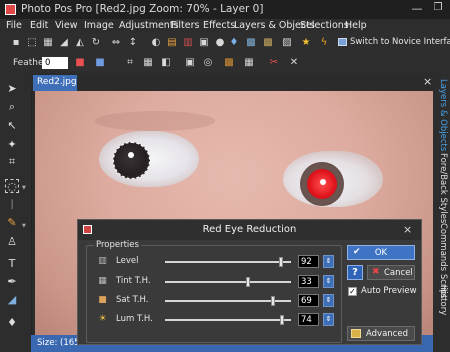 The width and height of the screenshot is (450, 352). What do you see at coordinates (185, 25) in the screenshot?
I see `menu-filters: Filters` at bounding box center [185, 25].